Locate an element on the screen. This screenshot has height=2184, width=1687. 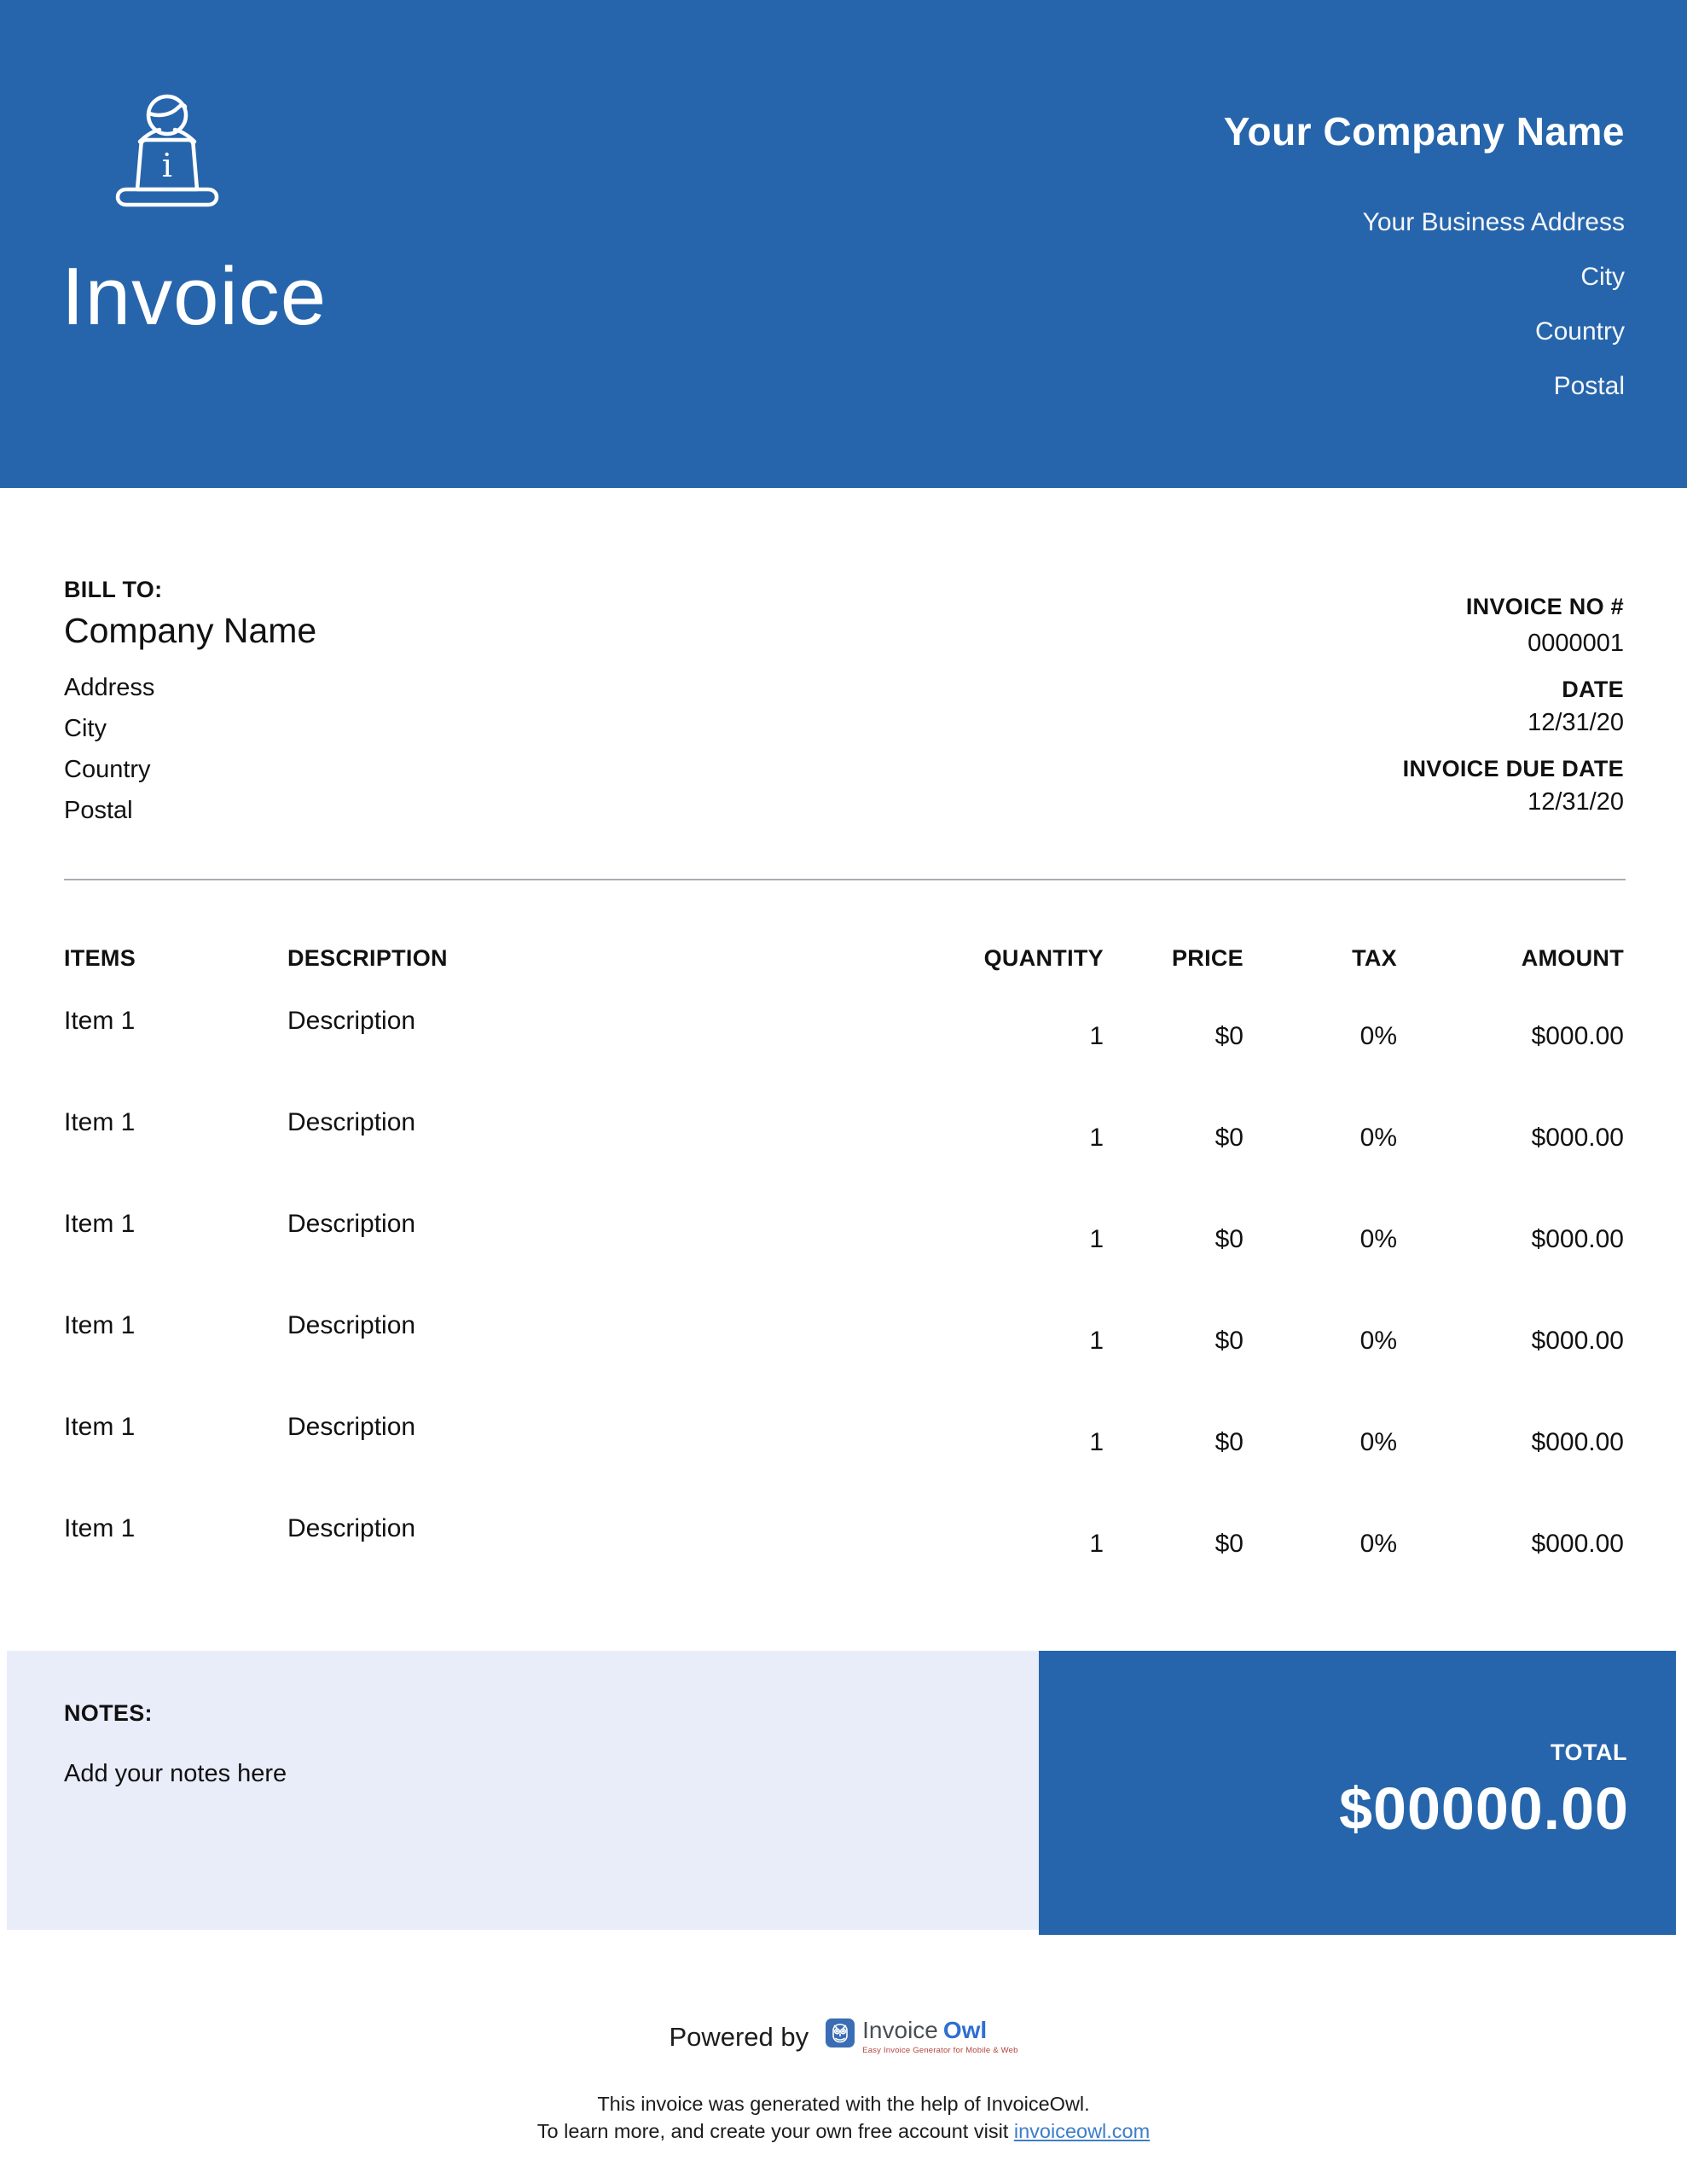
total-box: TOTAL $00000.00 is located at coordinates (1357, 1793).